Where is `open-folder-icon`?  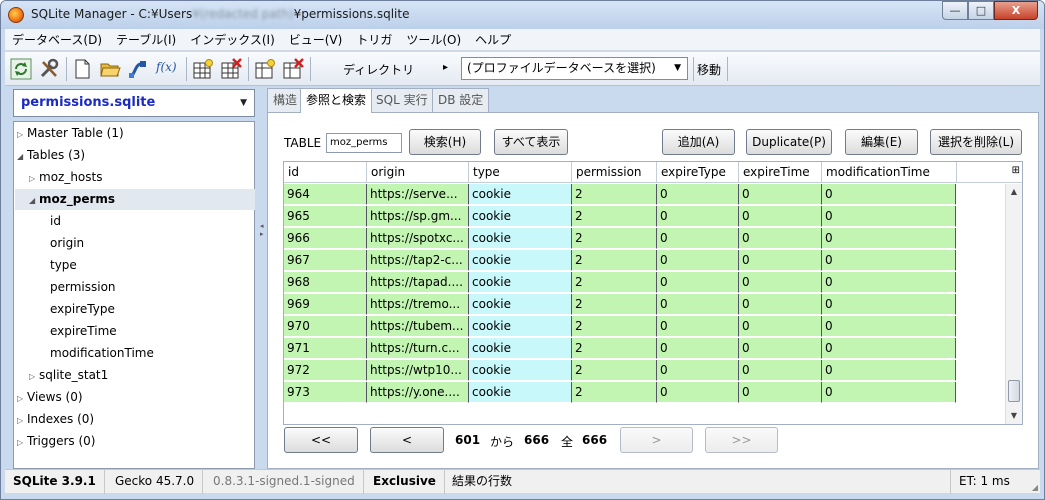 open-folder-icon is located at coordinates (110, 69).